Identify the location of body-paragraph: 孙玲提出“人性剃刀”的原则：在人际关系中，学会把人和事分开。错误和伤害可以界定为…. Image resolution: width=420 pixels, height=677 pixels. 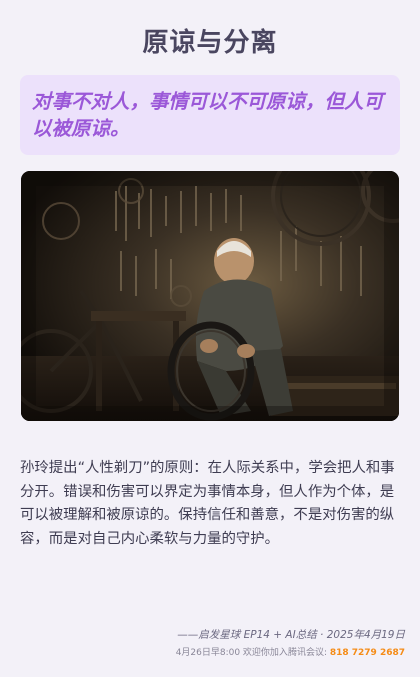
(207, 503).